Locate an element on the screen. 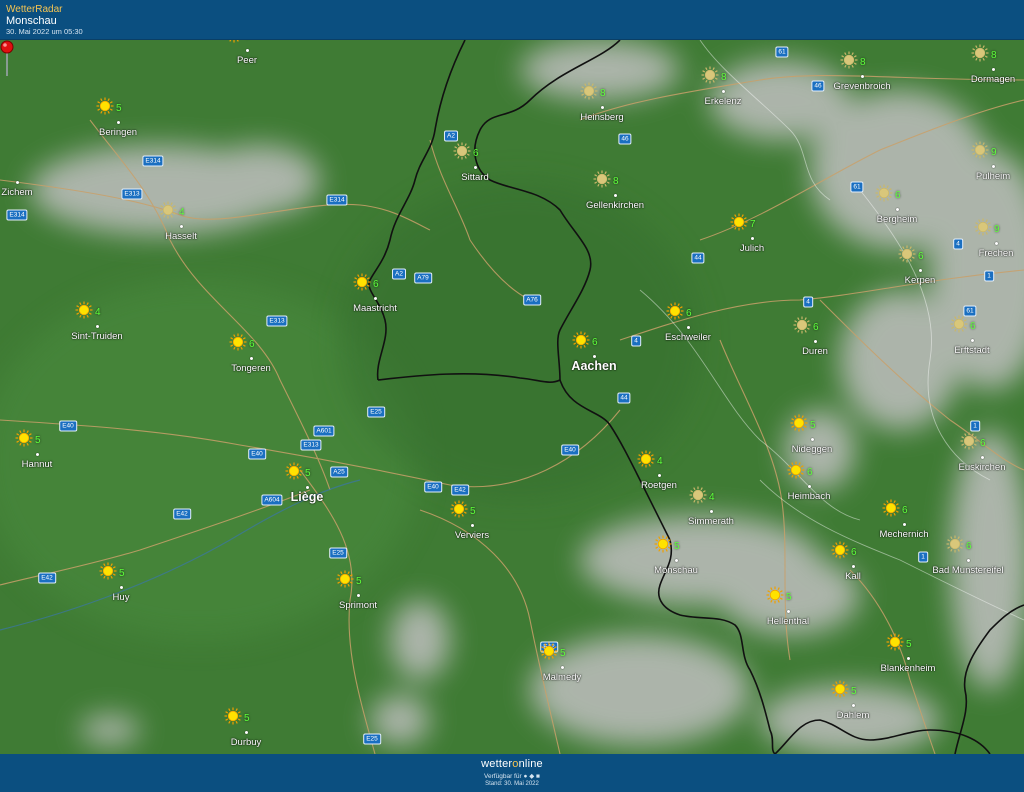  road-shield: A25 is located at coordinates (339, 472).